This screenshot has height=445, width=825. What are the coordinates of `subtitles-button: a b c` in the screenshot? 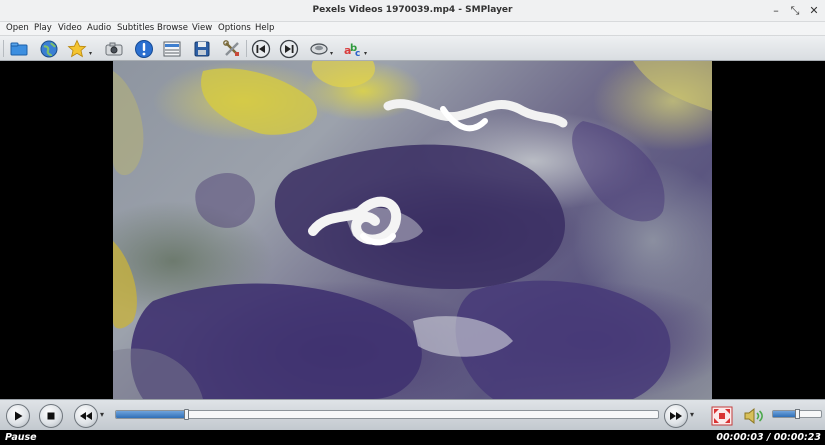 It's located at (353, 48).